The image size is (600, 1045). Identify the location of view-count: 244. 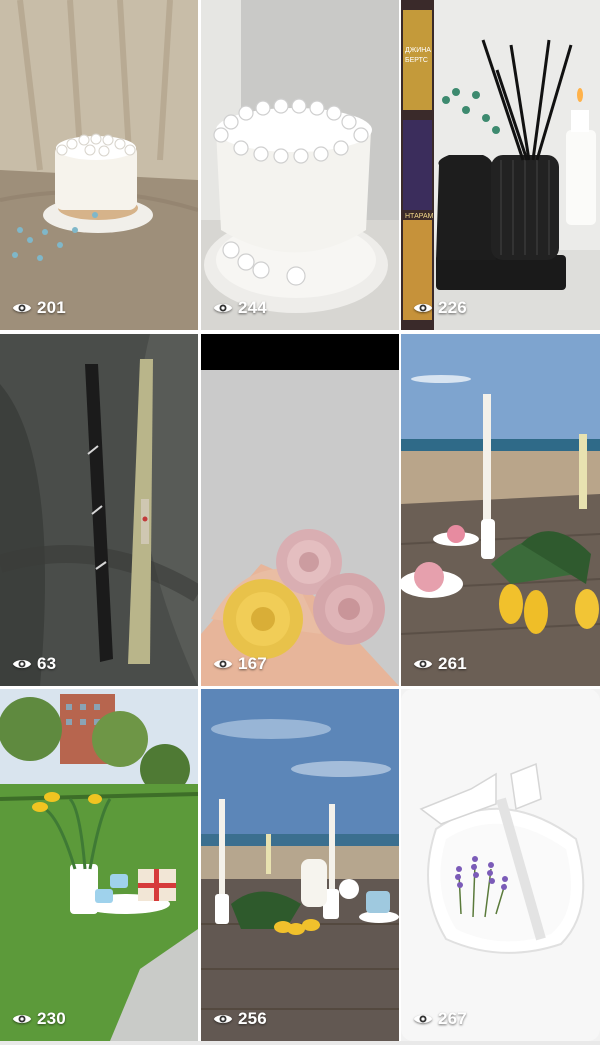
(240, 308).